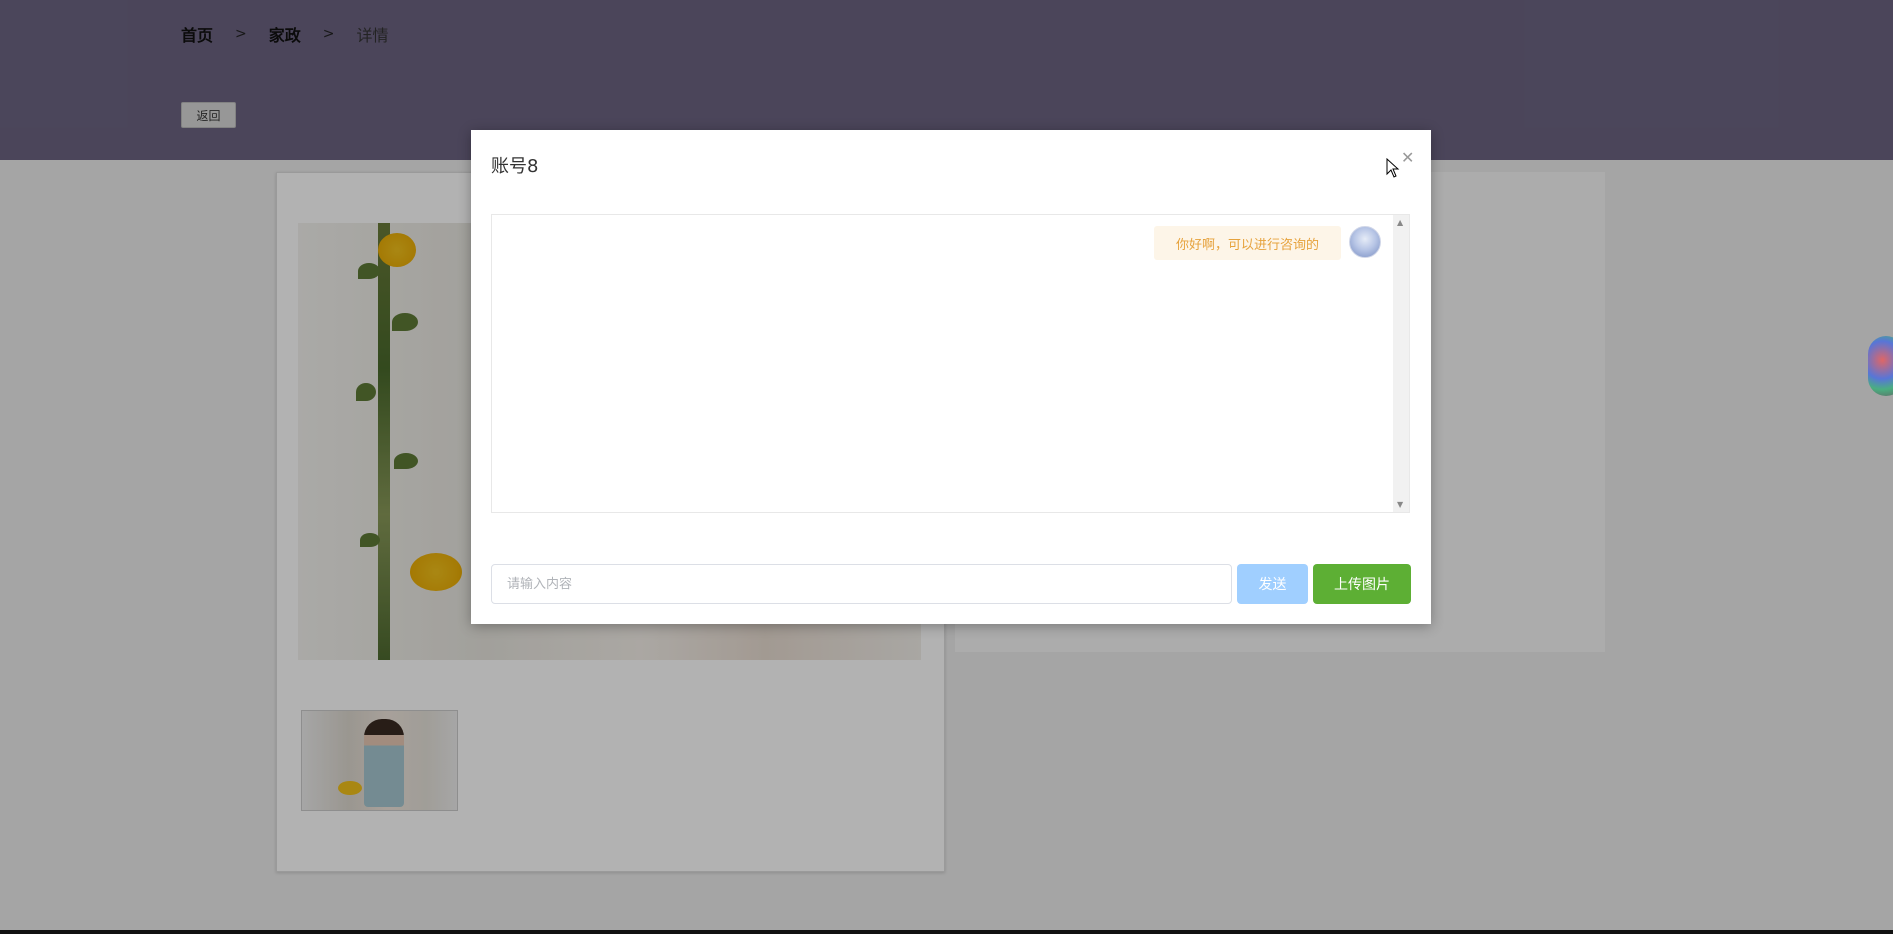  What do you see at coordinates (1400, 222) in the screenshot?
I see `scroll-up-icon: ▲` at bounding box center [1400, 222].